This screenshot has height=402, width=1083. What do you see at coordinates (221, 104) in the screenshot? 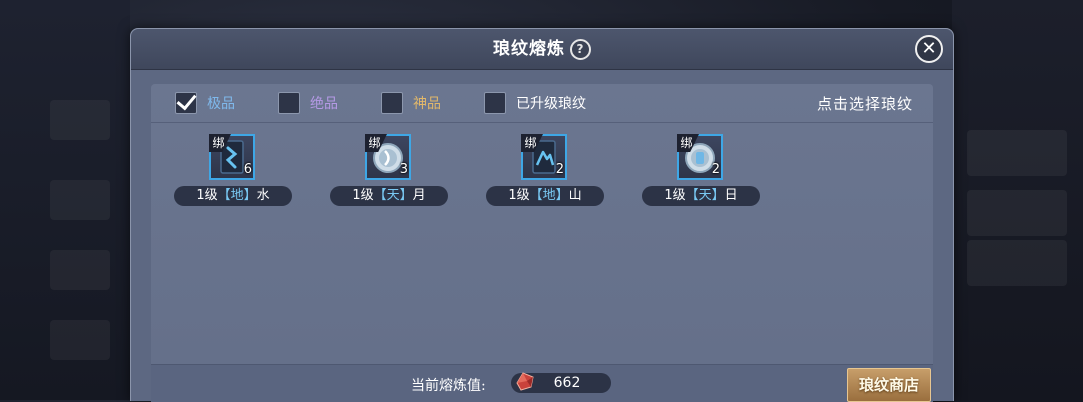
I see `filter-label: 极品` at bounding box center [221, 104].